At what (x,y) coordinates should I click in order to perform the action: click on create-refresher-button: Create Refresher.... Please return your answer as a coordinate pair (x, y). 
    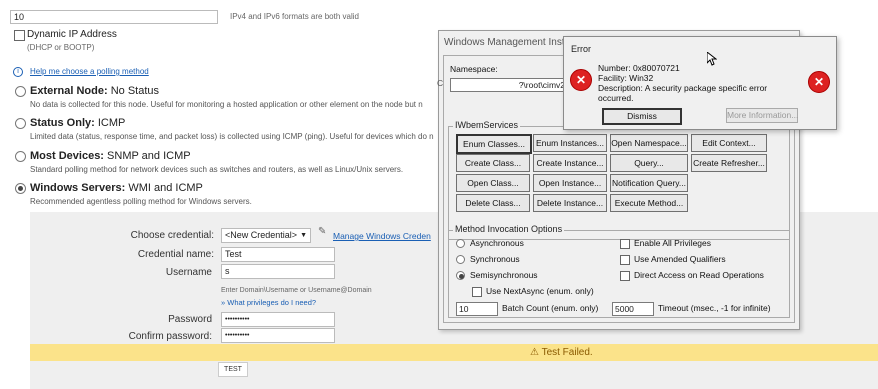
    Looking at the image, I should click on (729, 163).